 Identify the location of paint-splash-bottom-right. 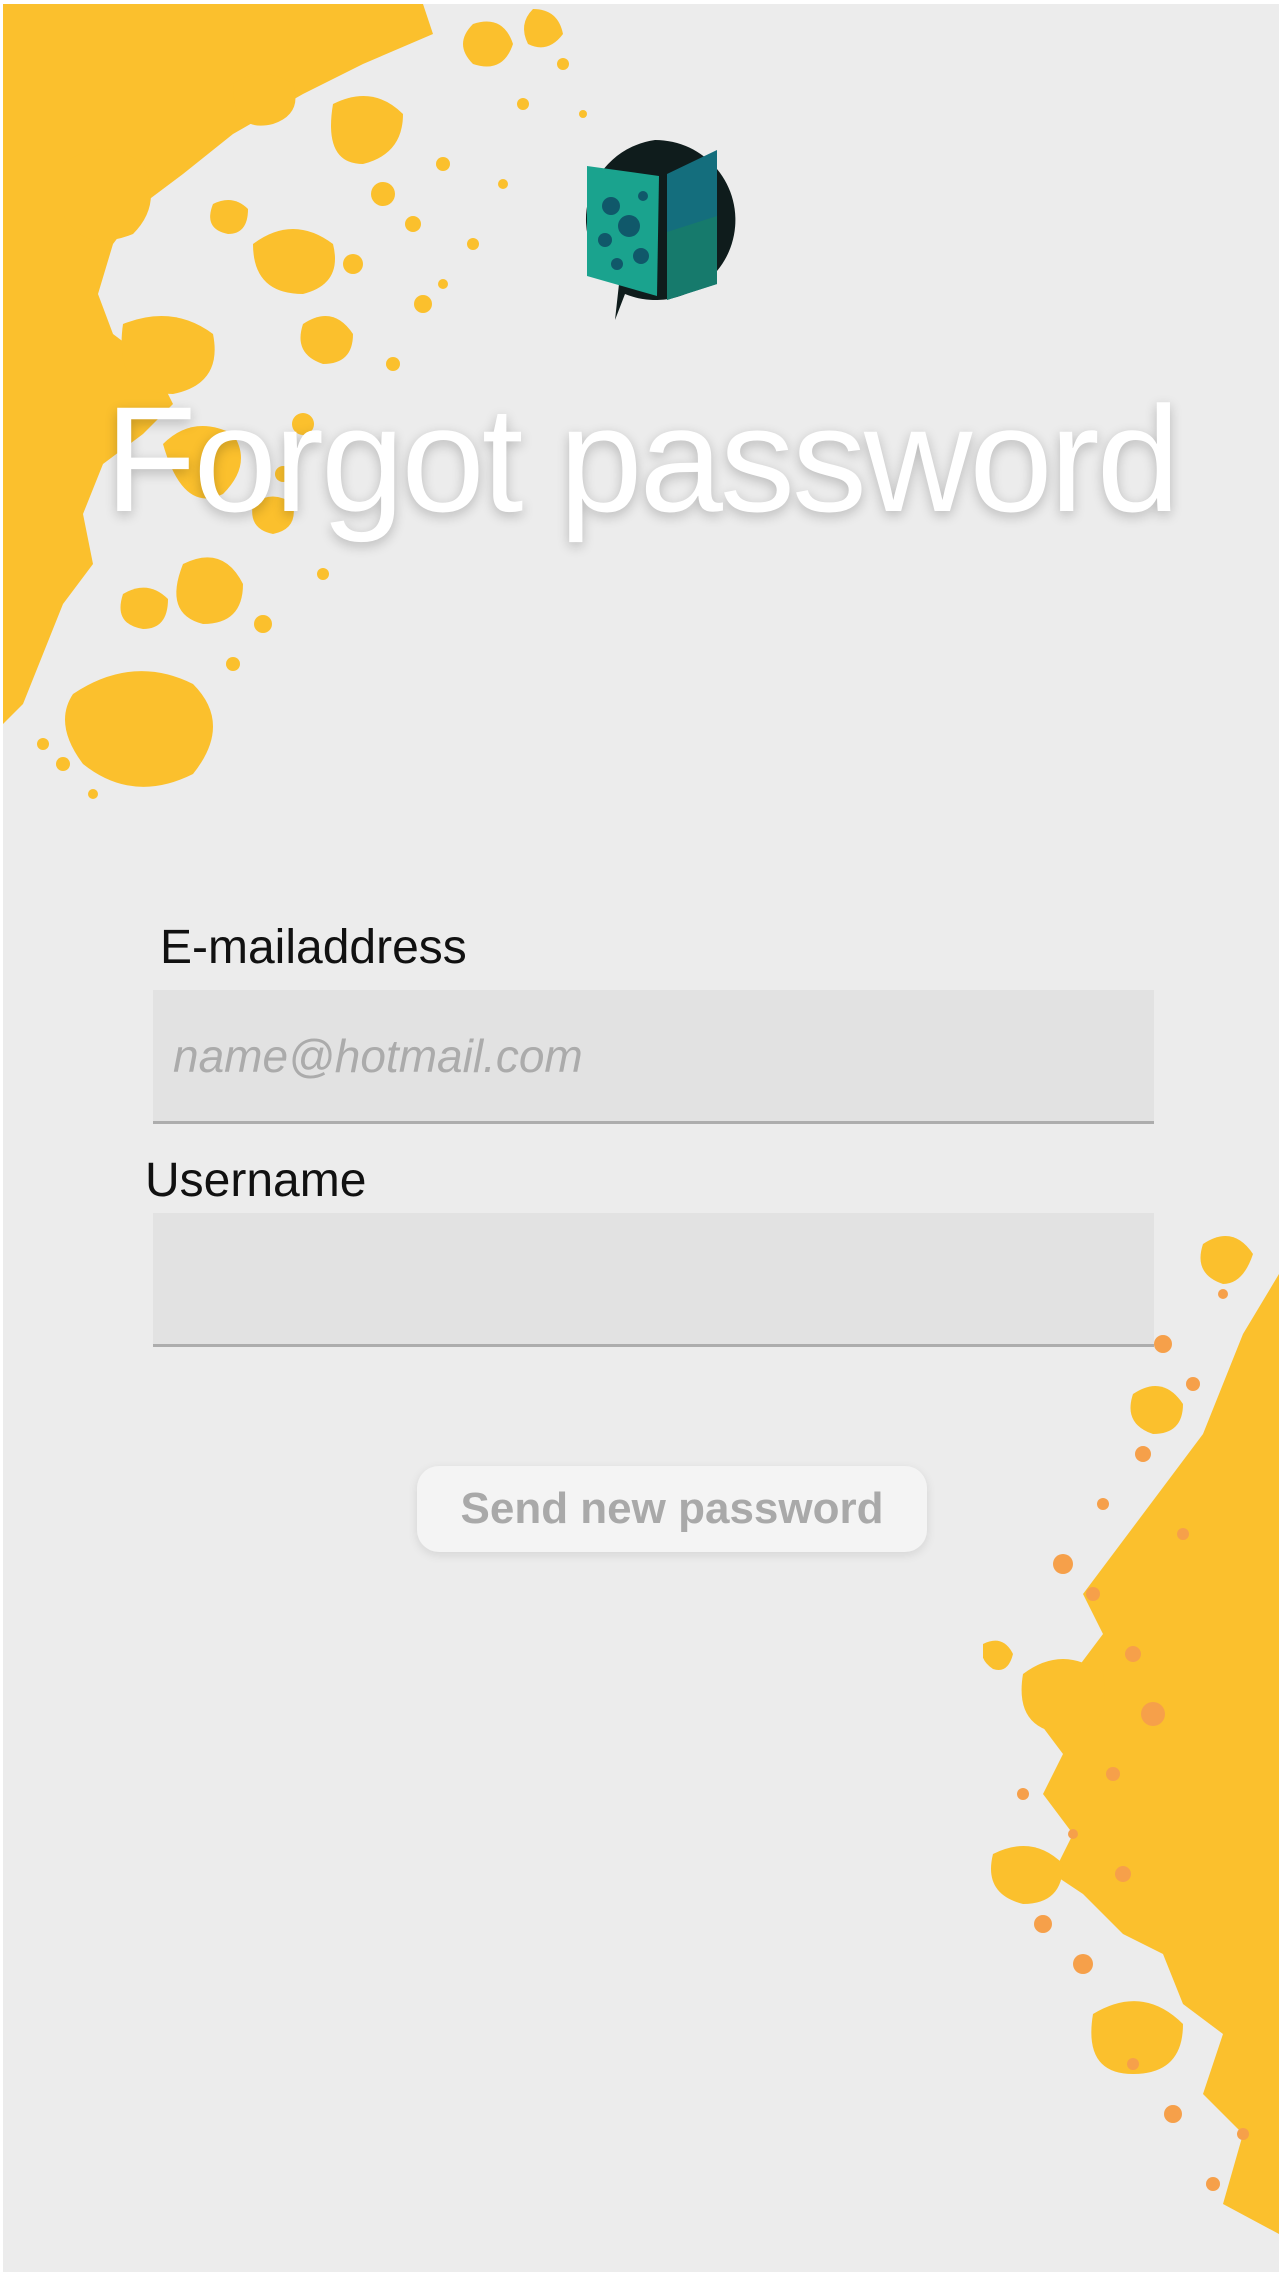
(1131, 1735).